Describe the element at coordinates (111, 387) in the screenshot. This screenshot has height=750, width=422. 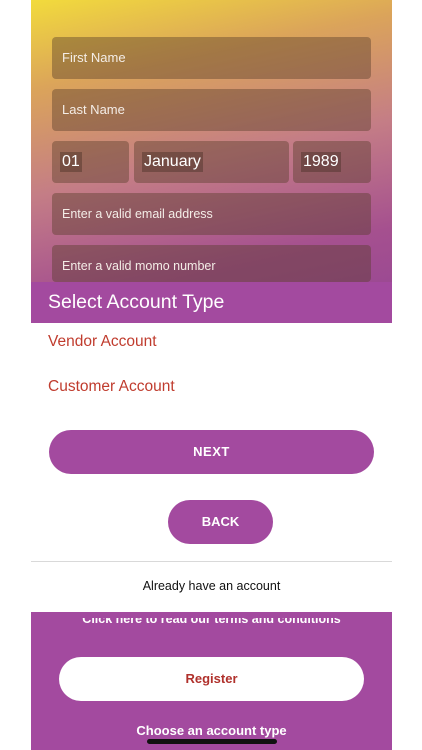
I see `customer-account-option: Customer Account` at that location.